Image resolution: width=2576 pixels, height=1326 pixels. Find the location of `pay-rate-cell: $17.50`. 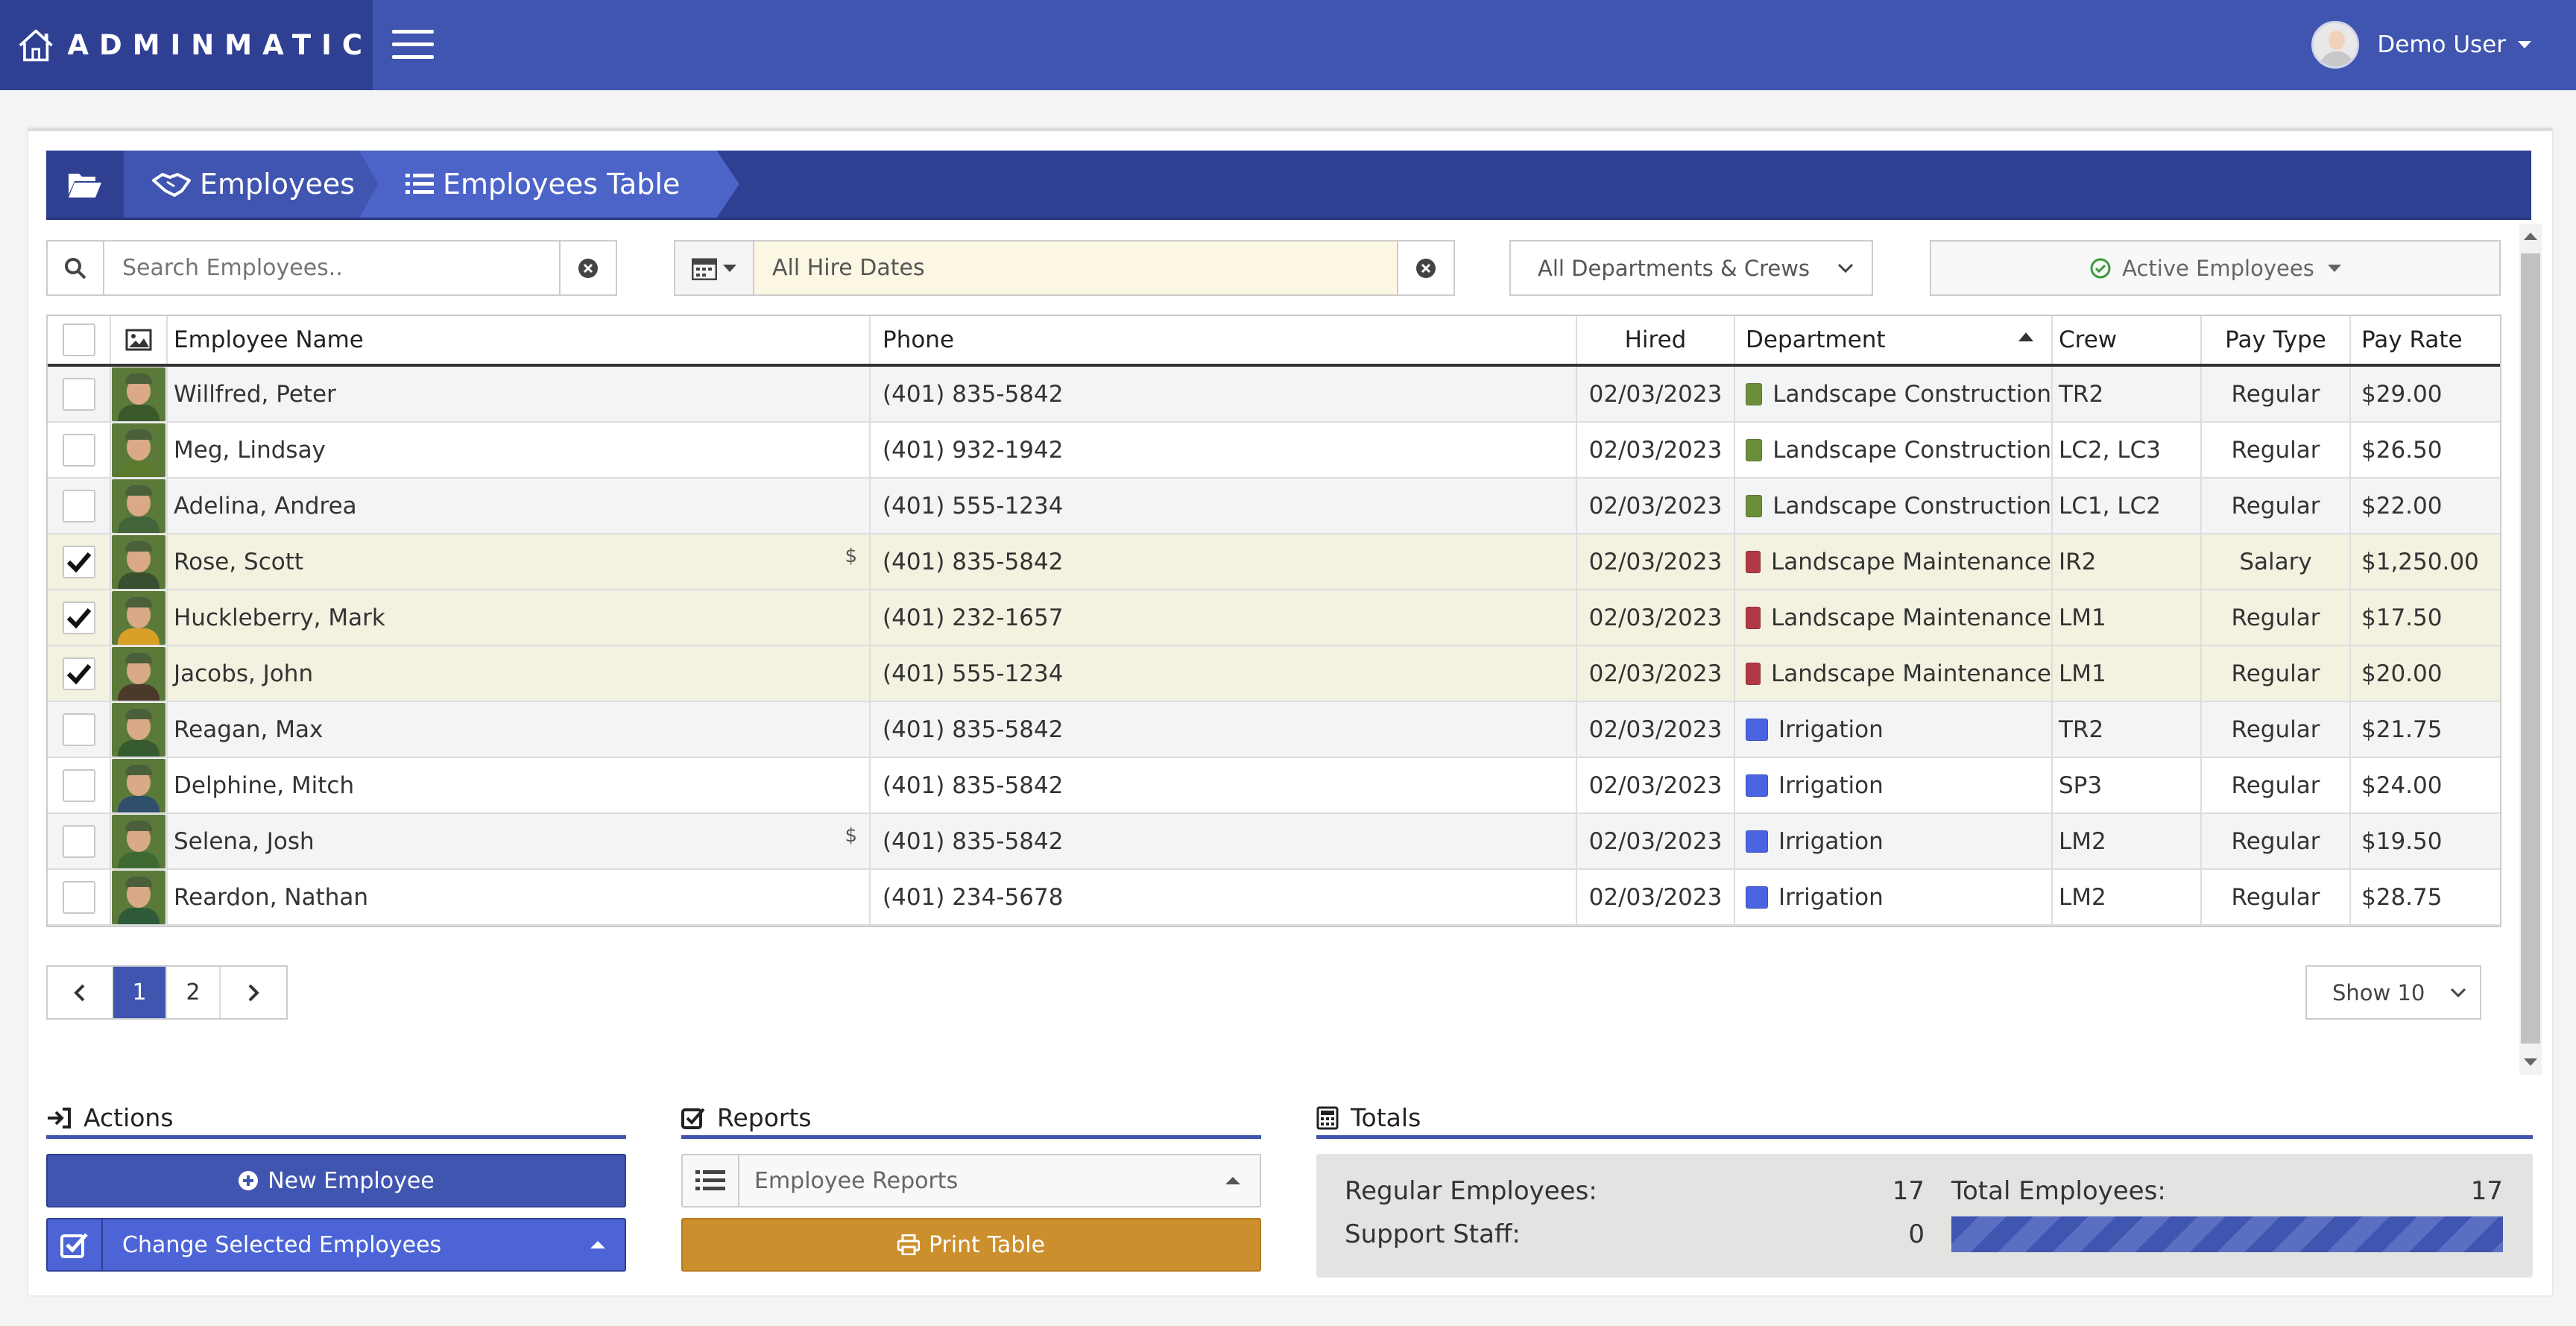

pay-rate-cell: $17.50 is located at coordinates (2402, 617).